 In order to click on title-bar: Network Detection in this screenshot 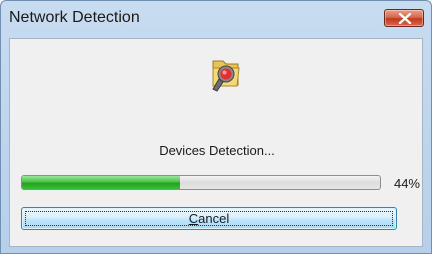, I will do `click(216, 19)`.